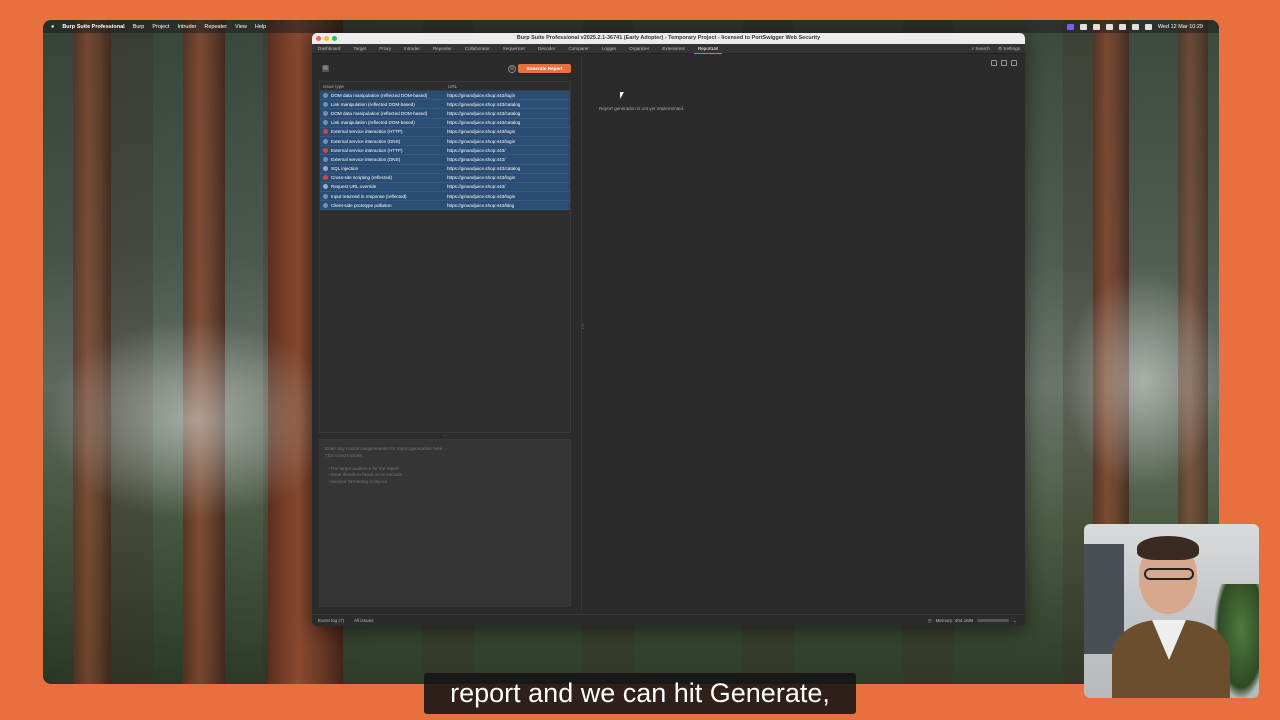  I want to click on tab-decoder: Decoder, so click(546, 48).